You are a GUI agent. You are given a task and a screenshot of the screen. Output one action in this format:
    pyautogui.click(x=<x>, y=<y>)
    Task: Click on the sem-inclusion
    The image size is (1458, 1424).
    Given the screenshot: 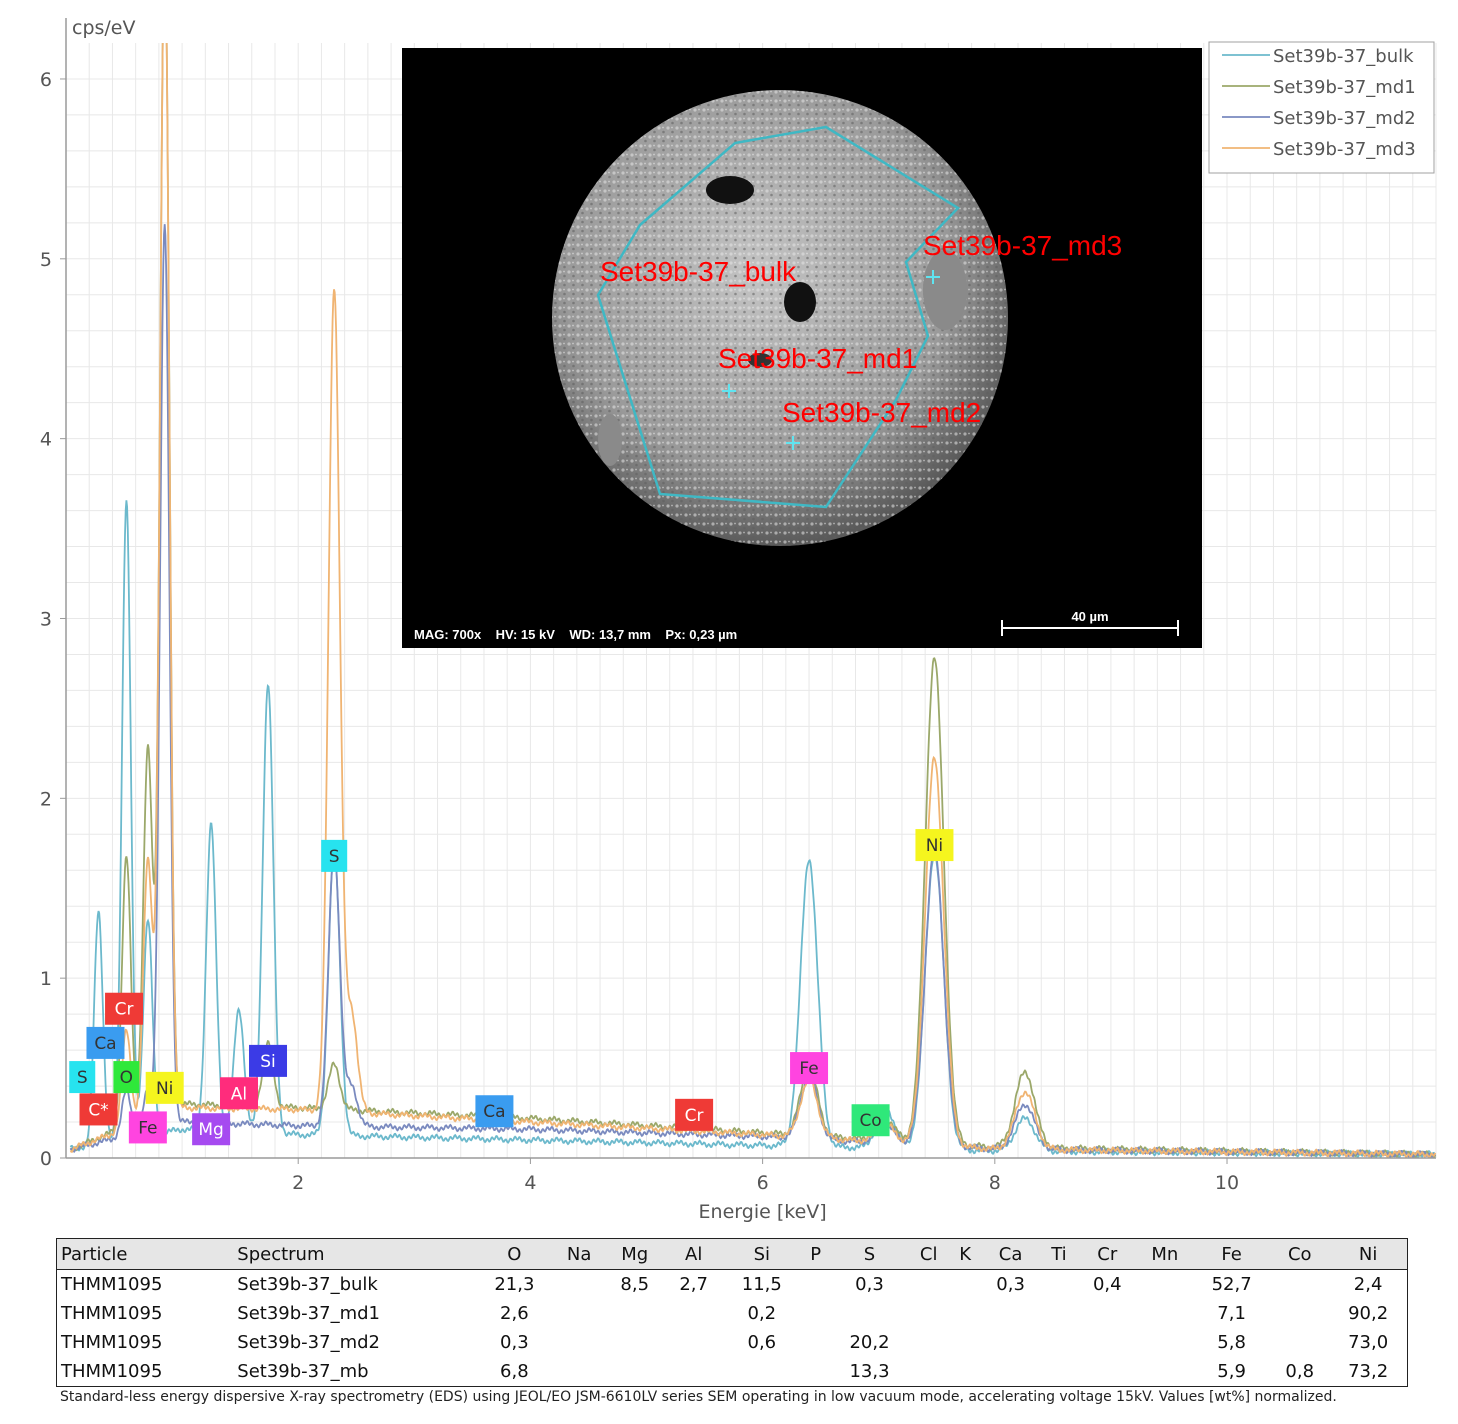 What is the action you would take?
    pyautogui.click(x=945, y=290)
    